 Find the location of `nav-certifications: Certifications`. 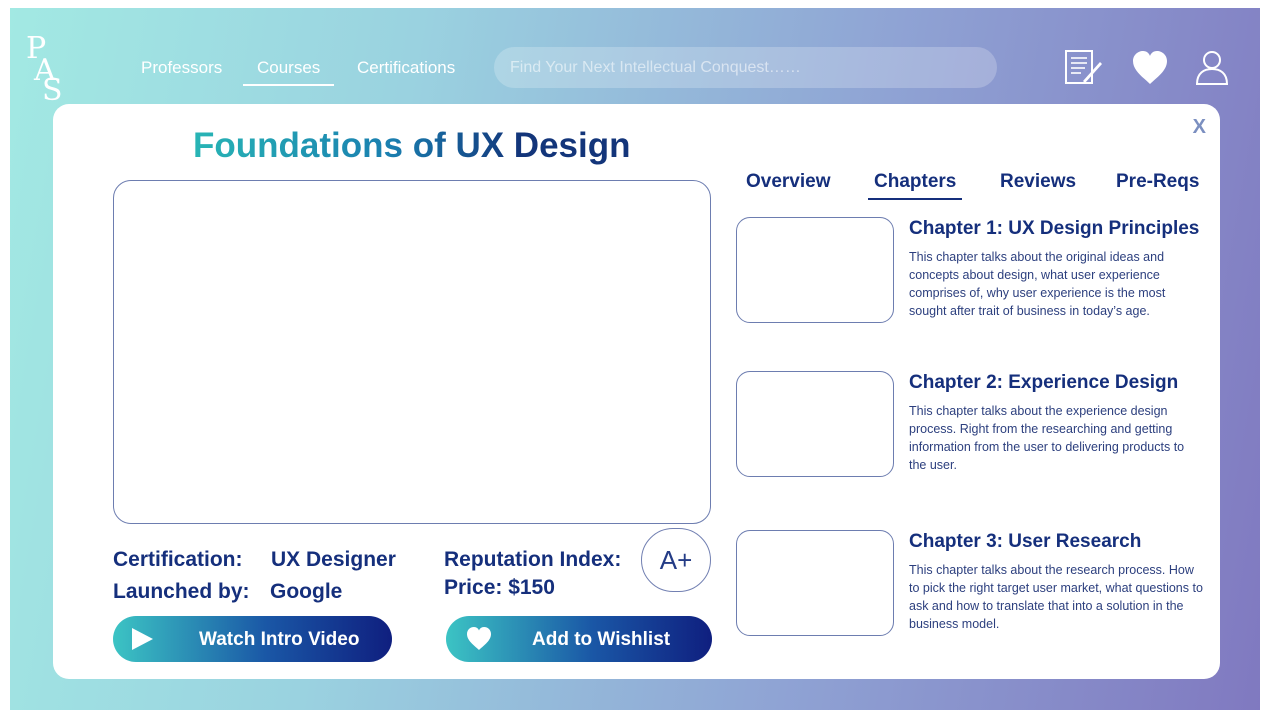

nav-certifications: Certifications is located at coordinates (406, 68).